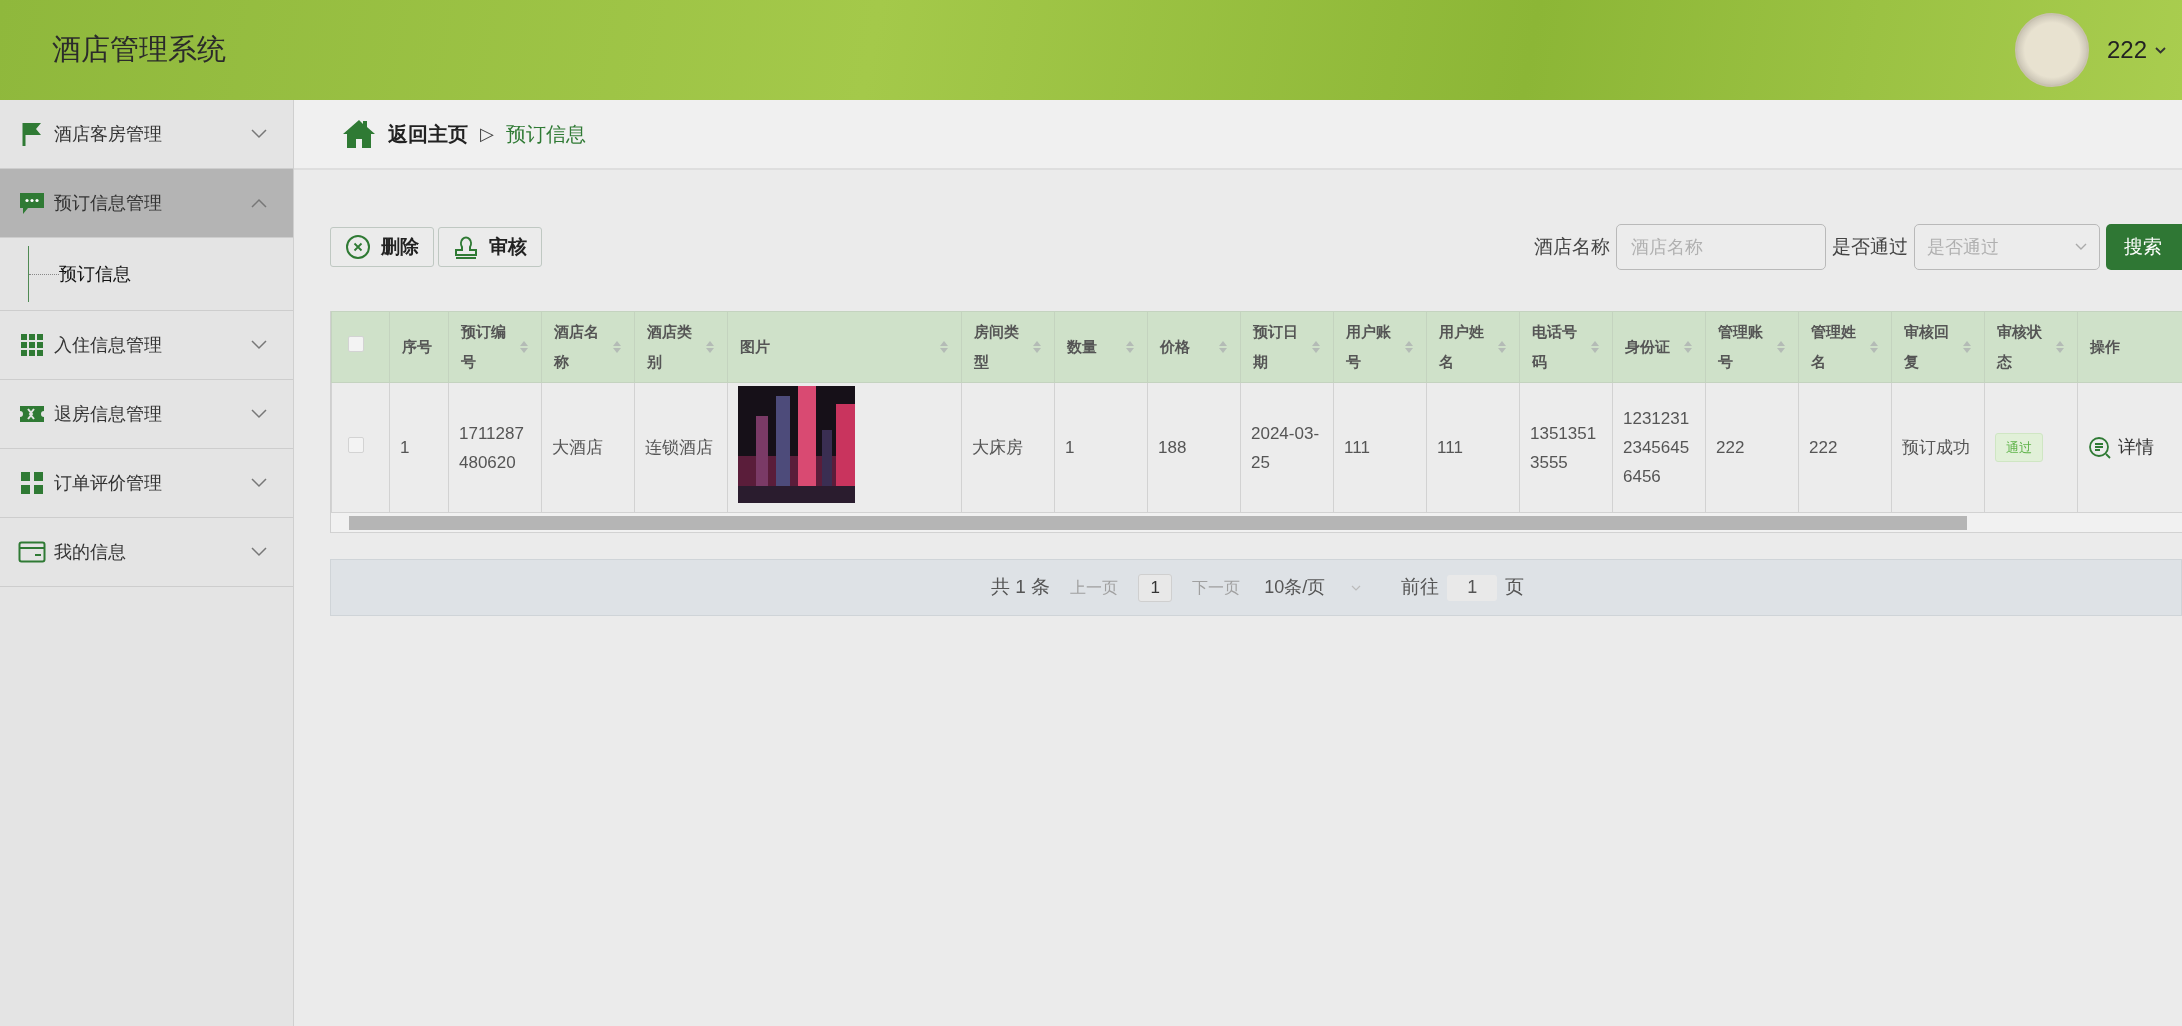 The width and height of the screenshot is (2182, 1026). What do you see at coordinates (577, 447) in the screenshot?
I see `table-cell: 大酒店` at bounding box center [577, 447].